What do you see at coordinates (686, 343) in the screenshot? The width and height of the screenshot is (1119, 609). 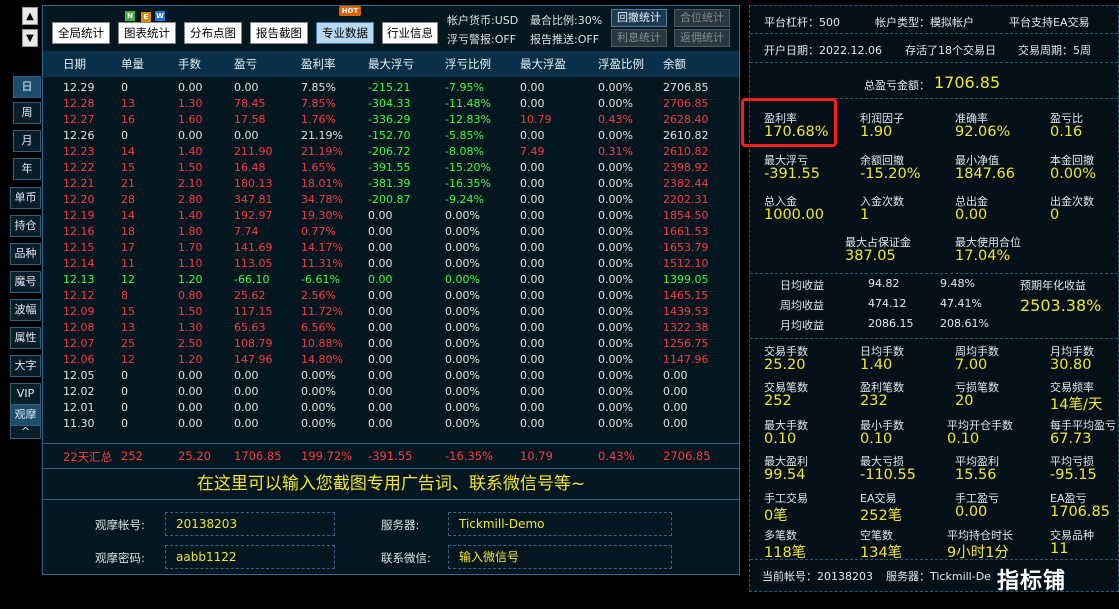 I see `table-cell: 1256.75` at bounding box center [686, 343].